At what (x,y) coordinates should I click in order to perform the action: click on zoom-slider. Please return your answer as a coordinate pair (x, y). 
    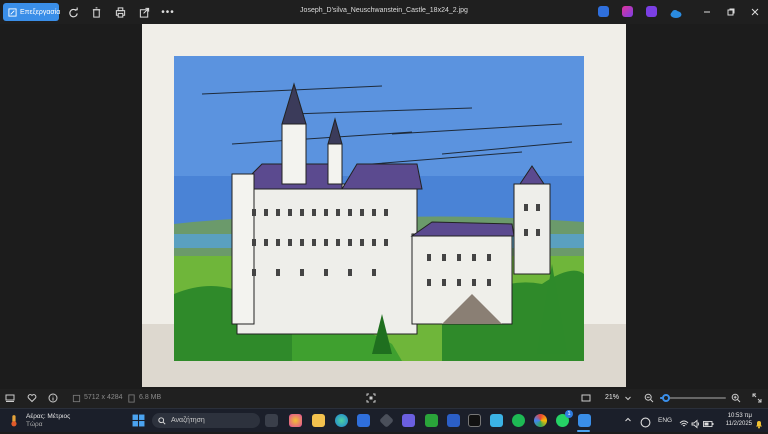
    Looking at the image, I should click on (693, 398).